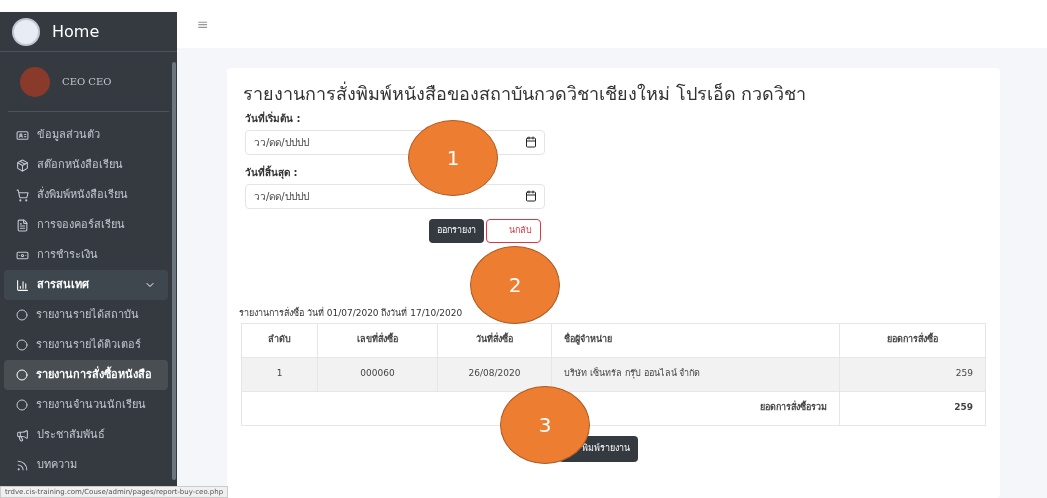 The width and height of the screenshot is (1047, 498). Describe the element at coordinates (86, 165) in the screenshot. I see `sidebar-item: สต๊อกหนังสือเรียน` at that location.